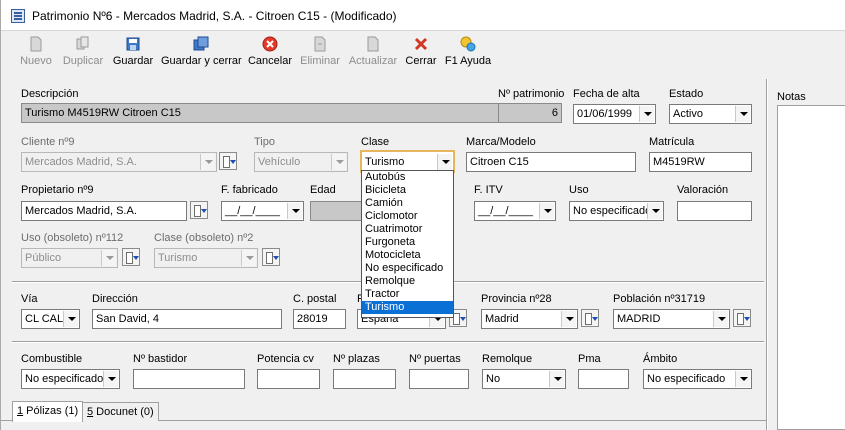  What do you see at coordinates (435, 359) in the screenshot?
I see `n-puertas-label: Nº puertas` at bounding box center [435, 359].